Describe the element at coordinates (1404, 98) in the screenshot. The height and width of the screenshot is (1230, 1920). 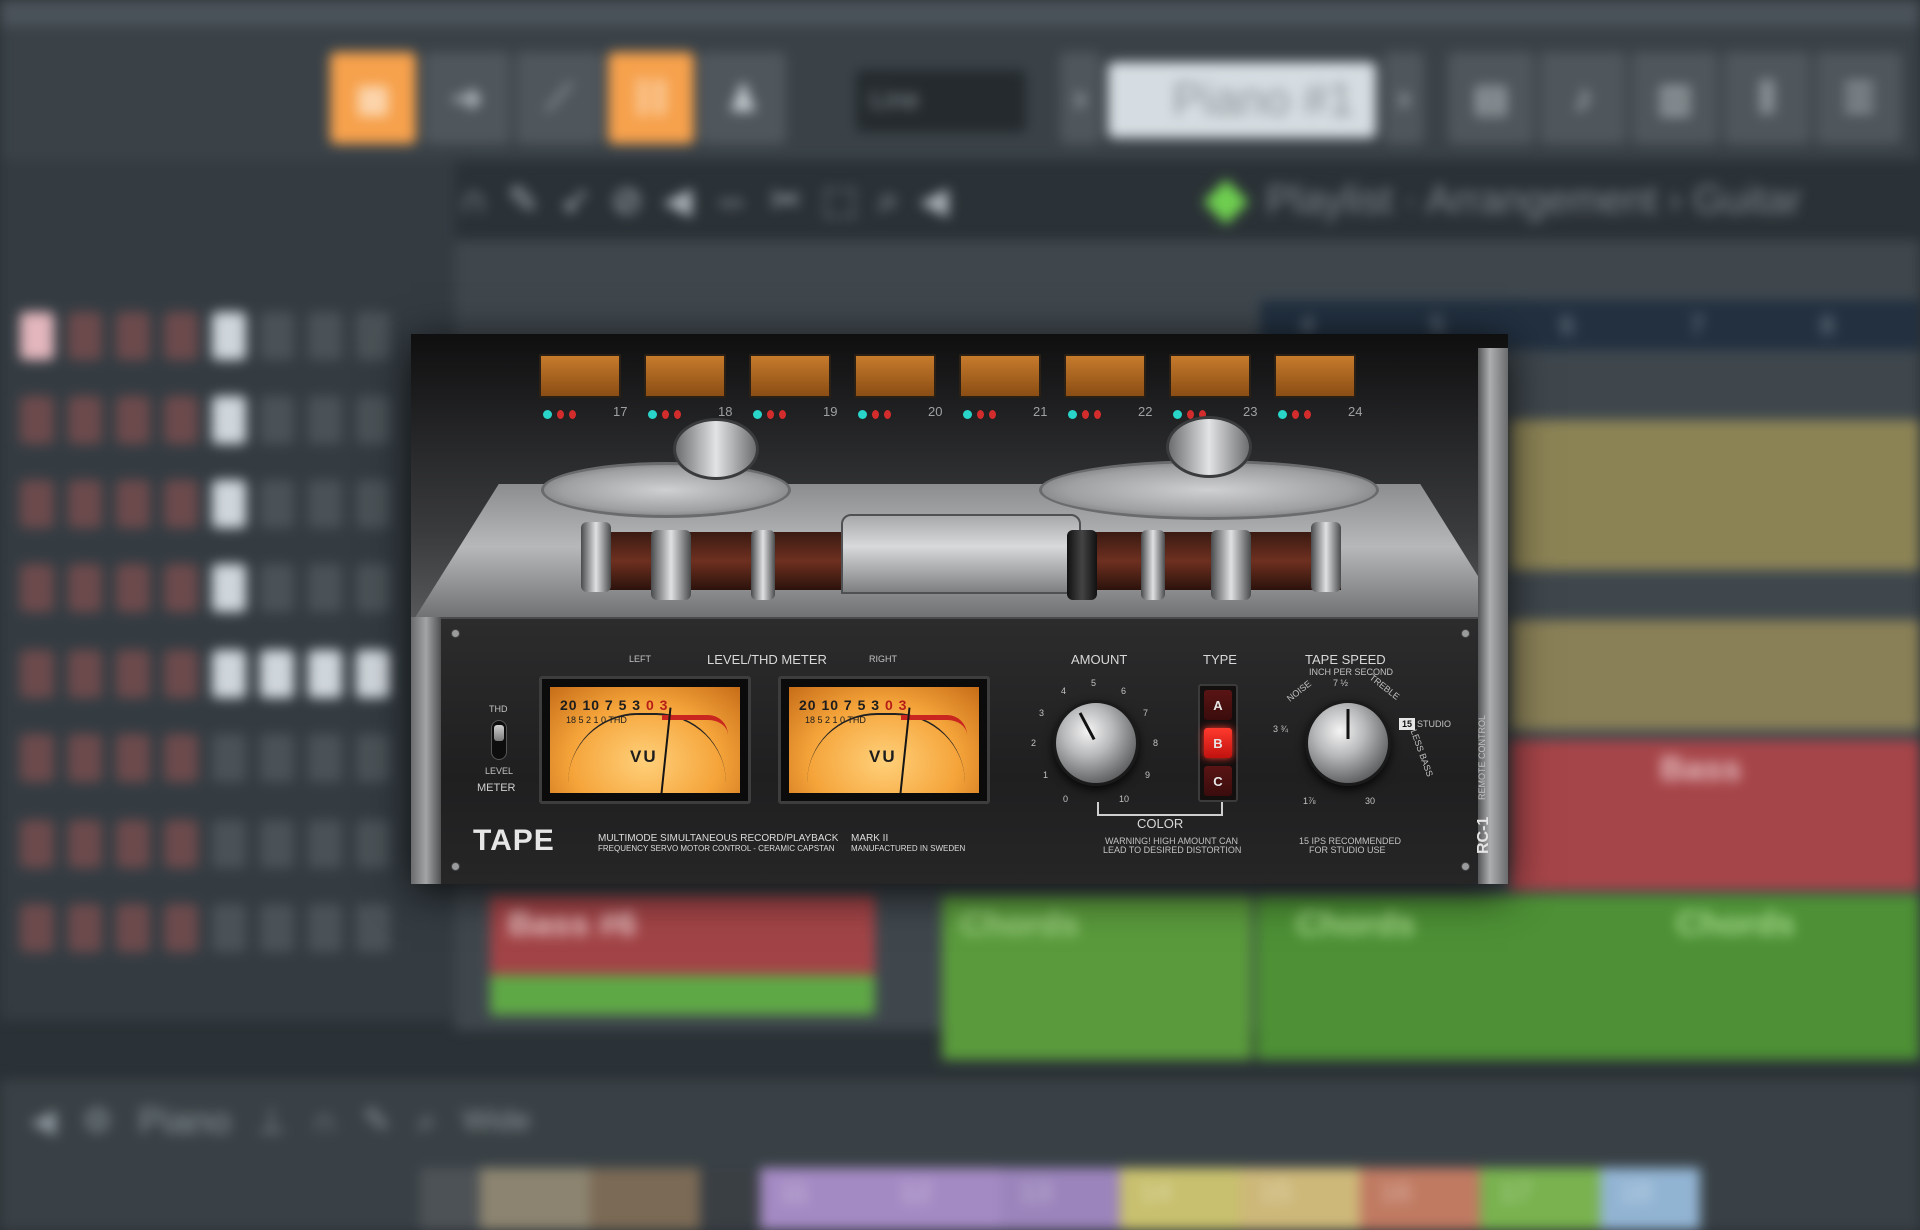
I see `next-pattern-button: ›` at that location.